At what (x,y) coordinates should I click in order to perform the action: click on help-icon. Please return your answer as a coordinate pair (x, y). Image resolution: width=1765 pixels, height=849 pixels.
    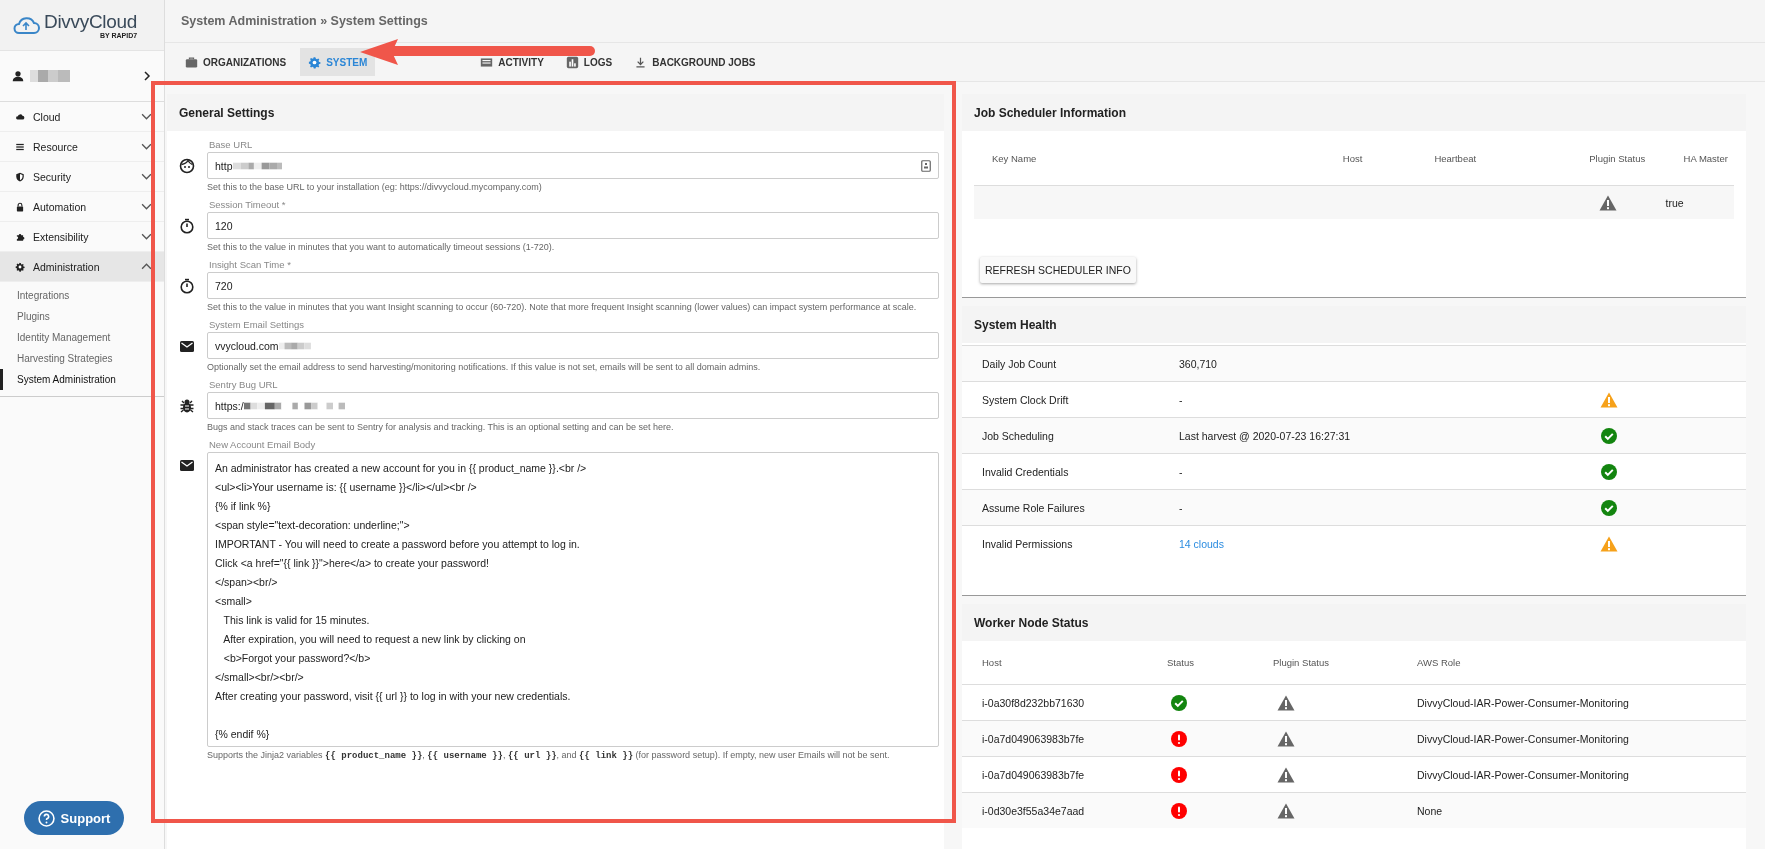
    Looking at the image, I should click on (46, 818).